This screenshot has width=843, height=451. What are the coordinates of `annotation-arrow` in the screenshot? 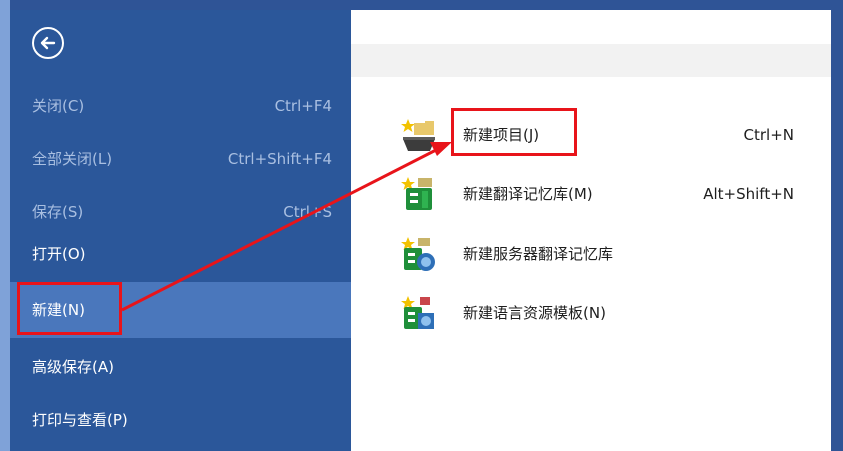 It's located at (286, 227).